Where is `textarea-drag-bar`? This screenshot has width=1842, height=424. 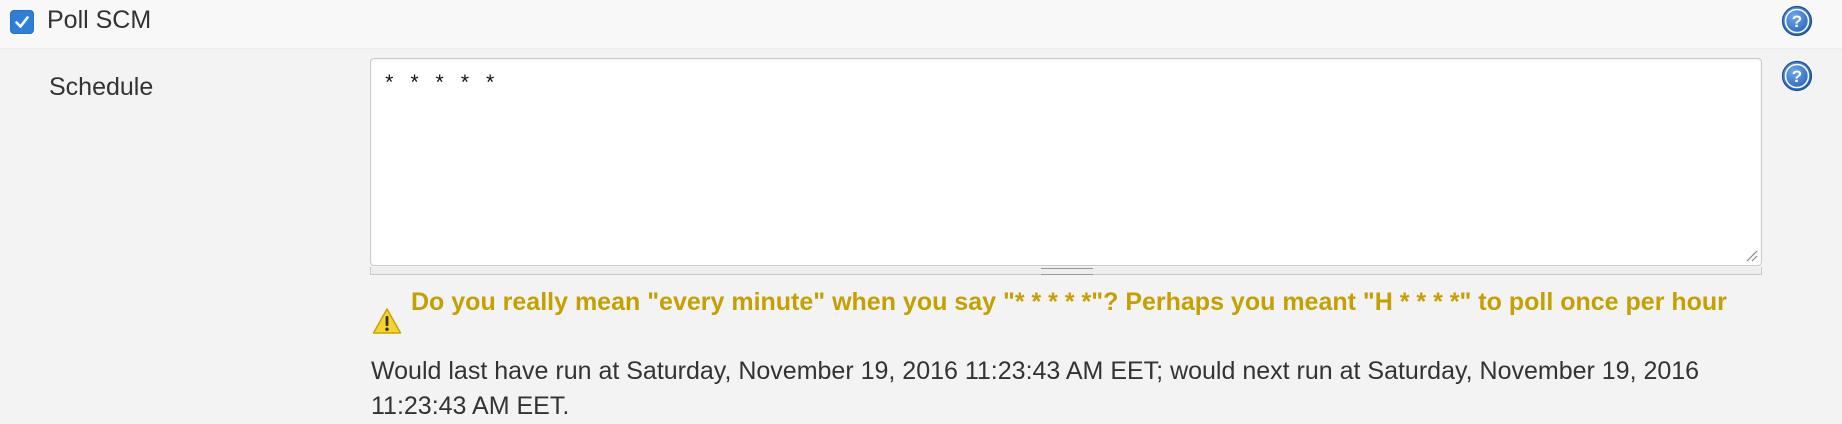
textarea-drag-bar is located at coordinates (1066, 271).